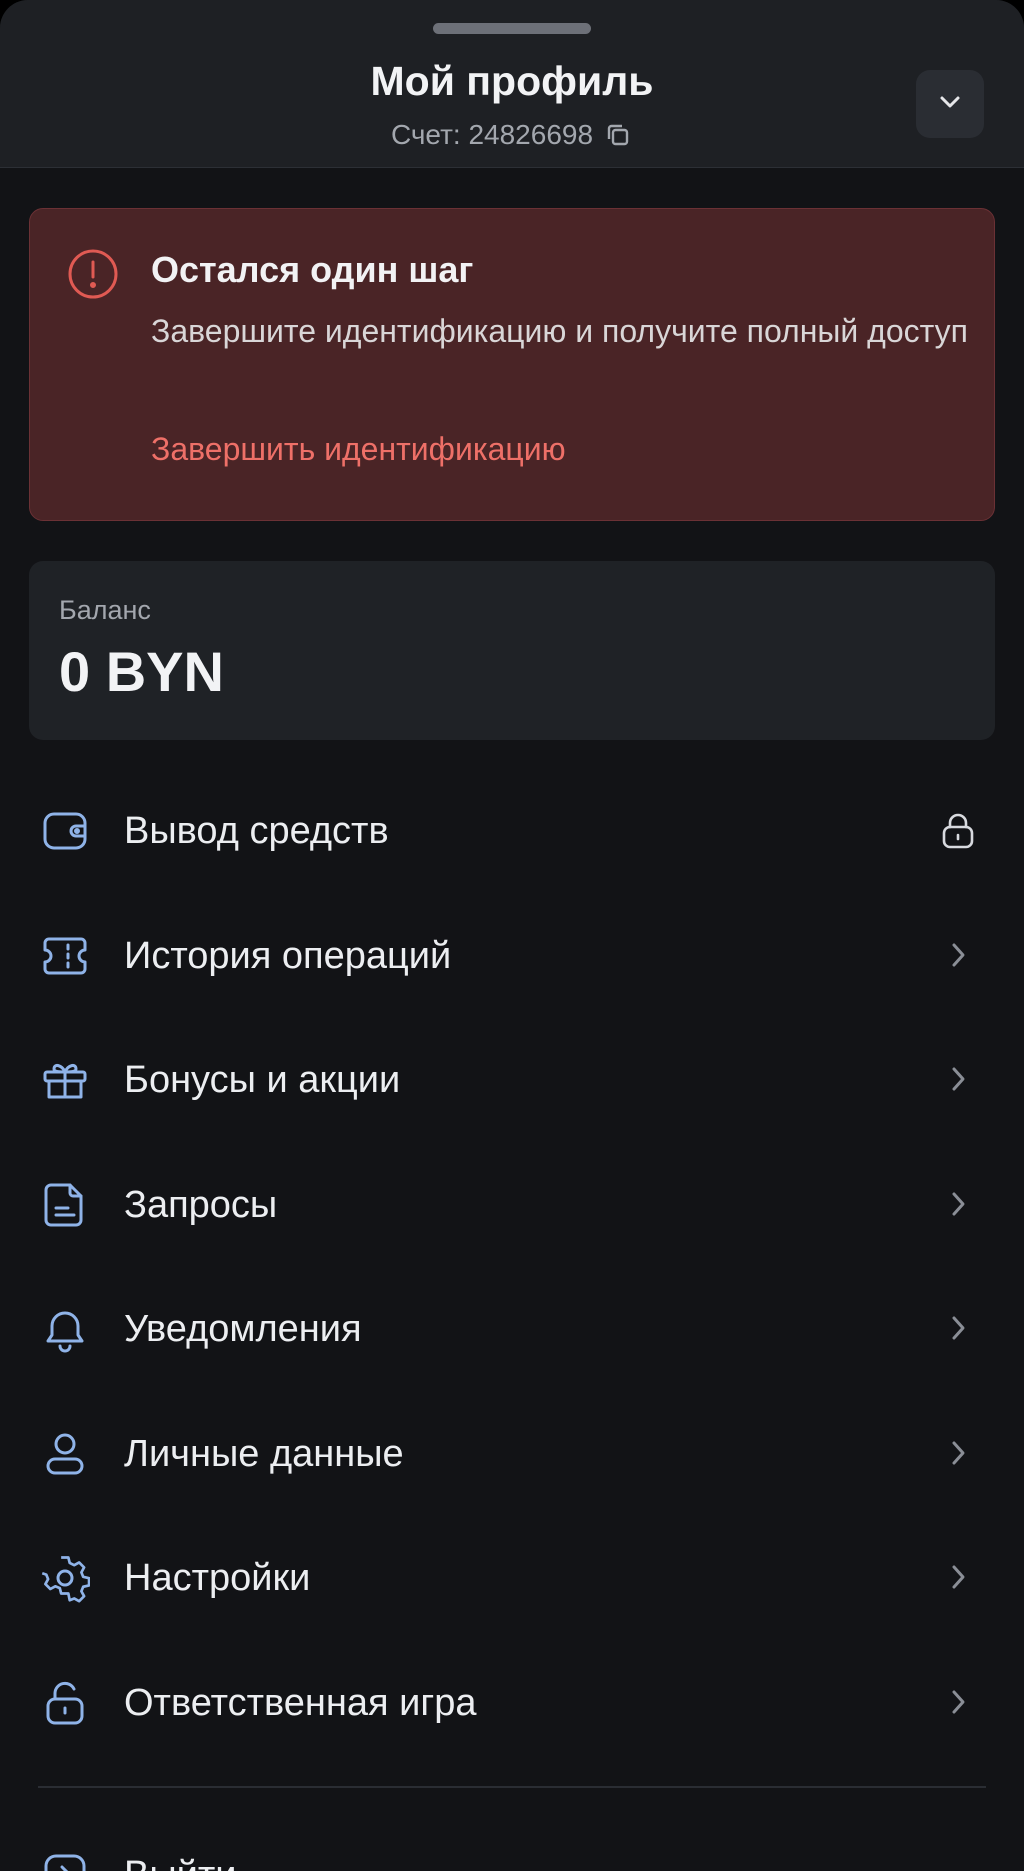  Describe the element at coordinates (512, 1326) in the screenshot. I see `menu-item-notifications: Уведомления` at that location.